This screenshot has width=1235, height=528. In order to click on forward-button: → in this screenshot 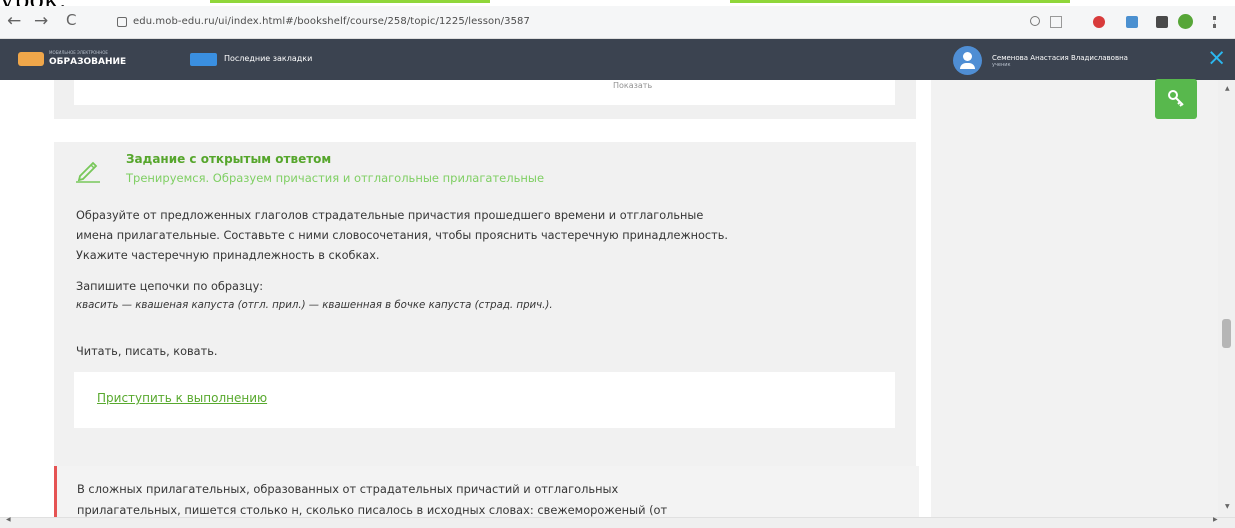, I will do `click(41, 21)`.